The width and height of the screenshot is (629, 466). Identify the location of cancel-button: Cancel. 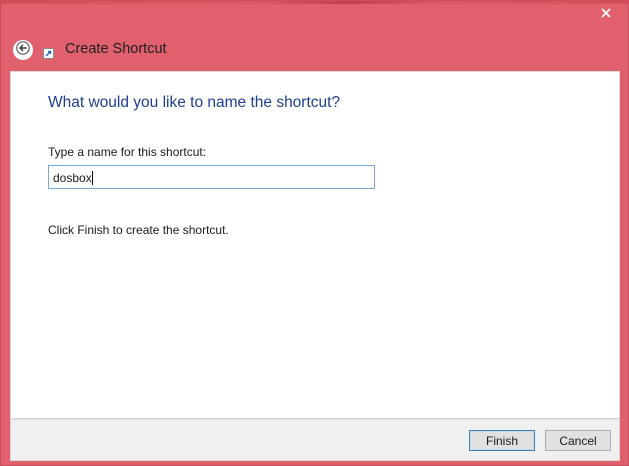
(578, 440).